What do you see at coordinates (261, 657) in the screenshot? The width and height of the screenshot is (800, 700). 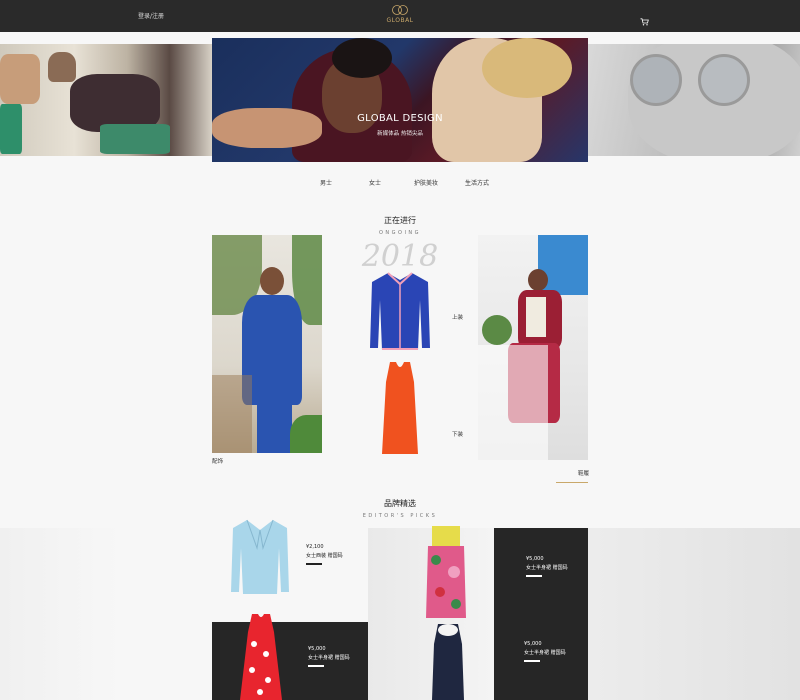 I see `pick-red-floral-dress-image` at bounding box center [261, 657].